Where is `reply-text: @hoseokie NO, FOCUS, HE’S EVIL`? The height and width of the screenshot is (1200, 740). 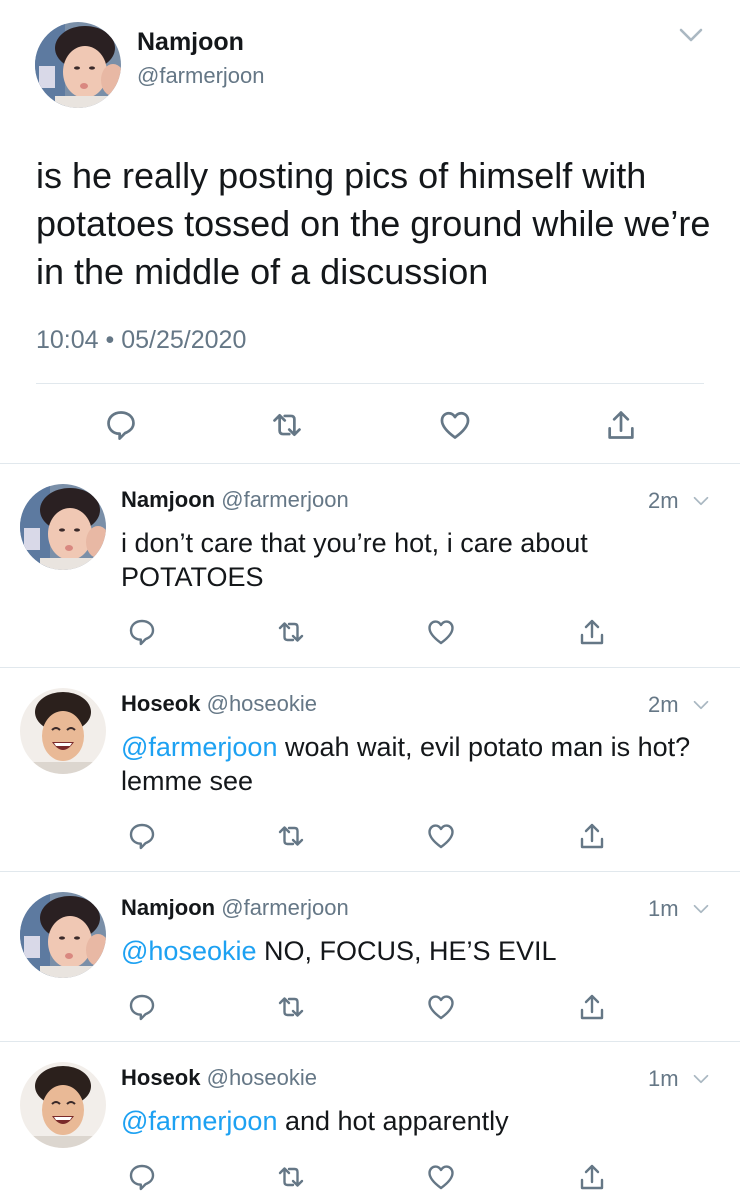
reply-text: @hoseokie NO, FOCUS, HE’S EVIL is located at coordinates (416, 951).